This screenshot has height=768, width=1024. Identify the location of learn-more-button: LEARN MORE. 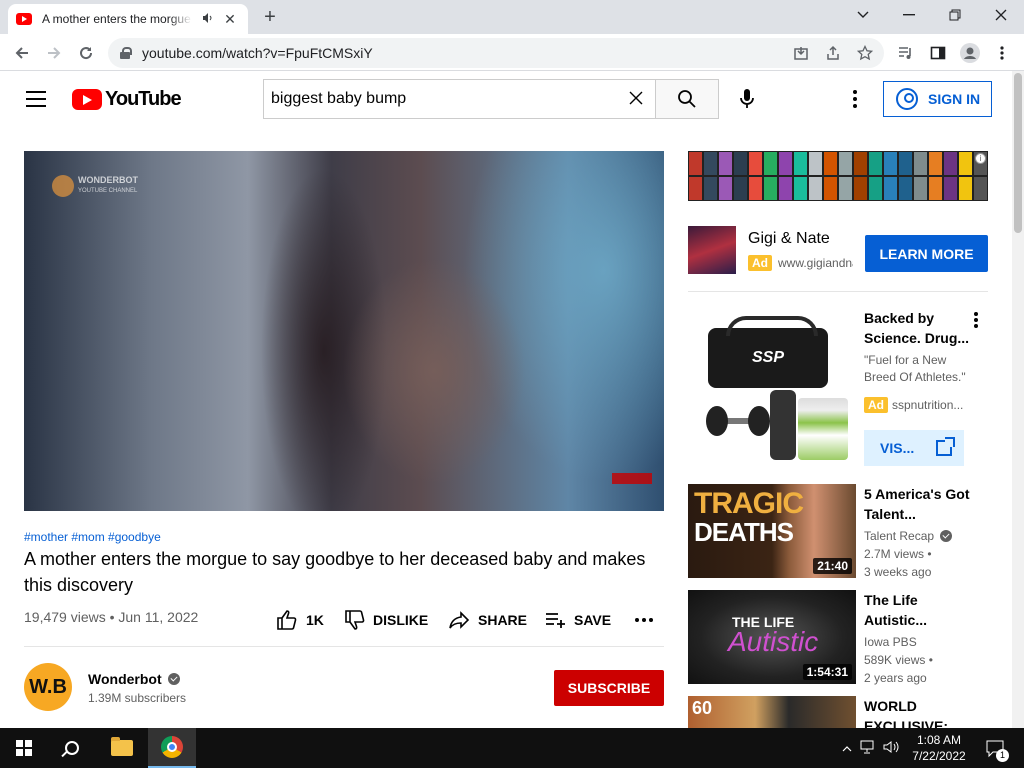
(926, 253).